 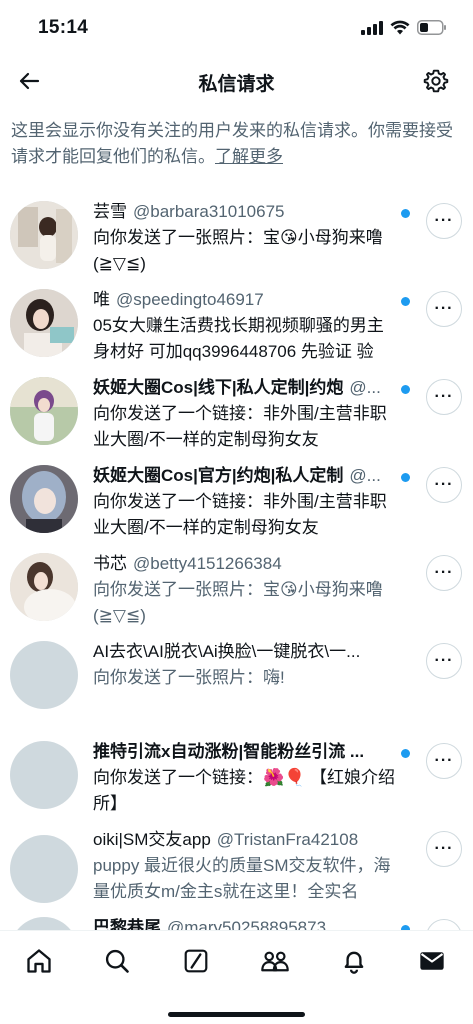 I want to click on nav-notifications, so click(x=354, y=961).